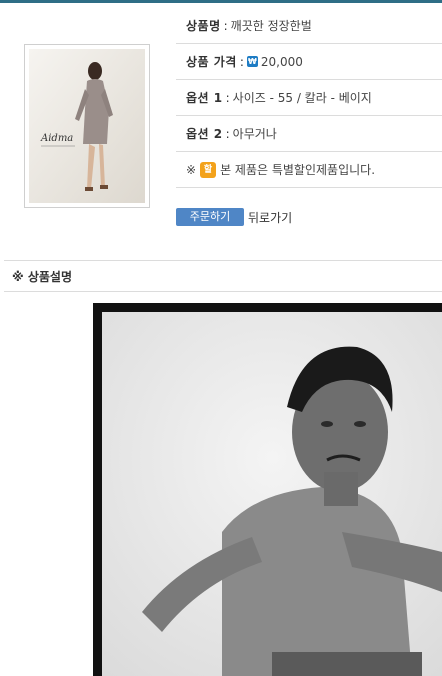 The image size is (442, 676). What do you see at coordinates (223, 276) in the screenshot?
I see `description-heading: ※ 상품설명` at bounding box center [223, 276].